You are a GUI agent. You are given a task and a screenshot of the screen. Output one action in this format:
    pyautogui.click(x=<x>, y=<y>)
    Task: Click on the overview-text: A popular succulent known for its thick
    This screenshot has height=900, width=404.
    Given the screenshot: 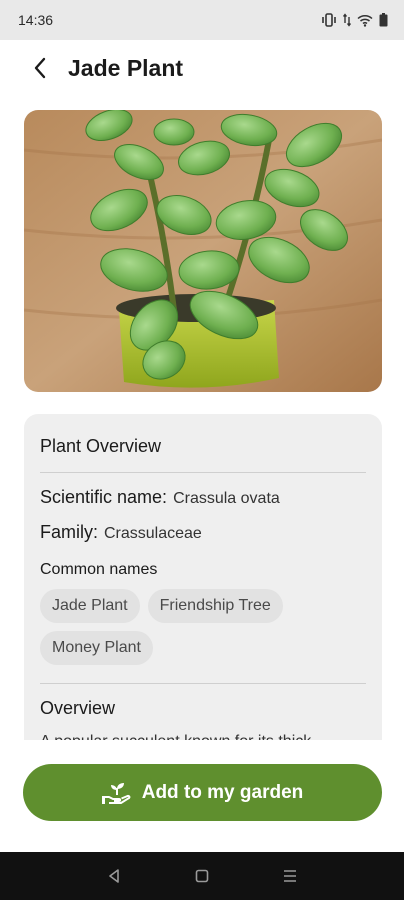 What is the action you would take?
    pyautogui.click(x=203, y=735)
    